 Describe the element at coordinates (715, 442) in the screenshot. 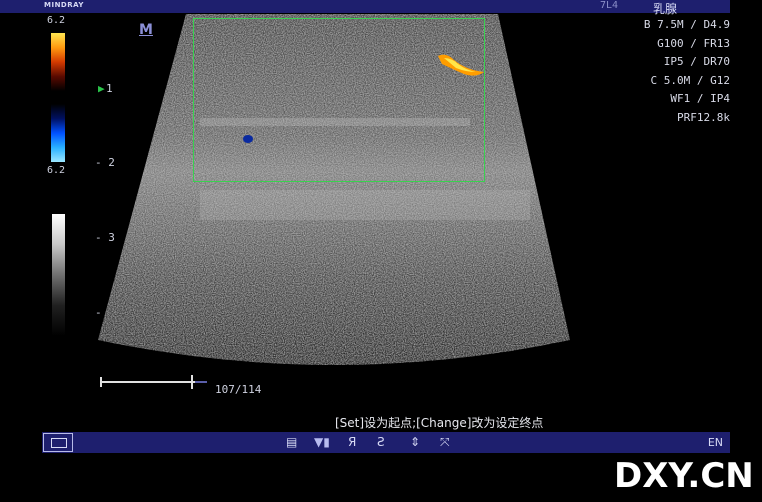

I see `language-indicator: EN` at that location.